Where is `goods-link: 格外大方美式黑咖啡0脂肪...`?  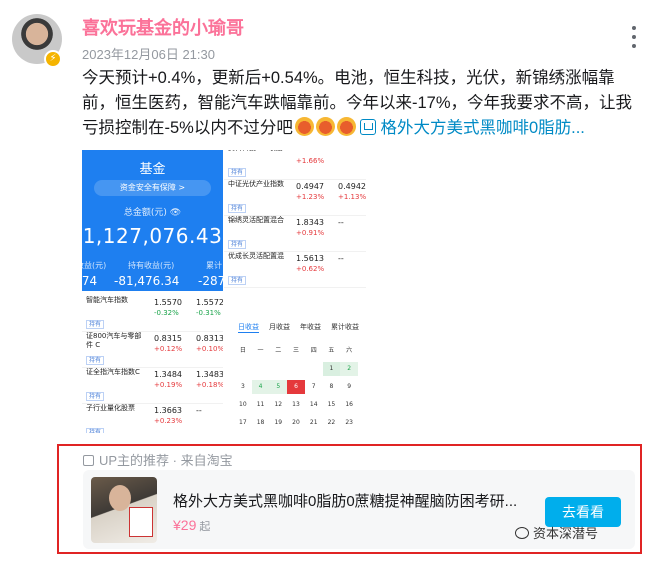 goods-link: 格外大方美式黑咖啡0脂肪... is located at coordinates (472, 128).